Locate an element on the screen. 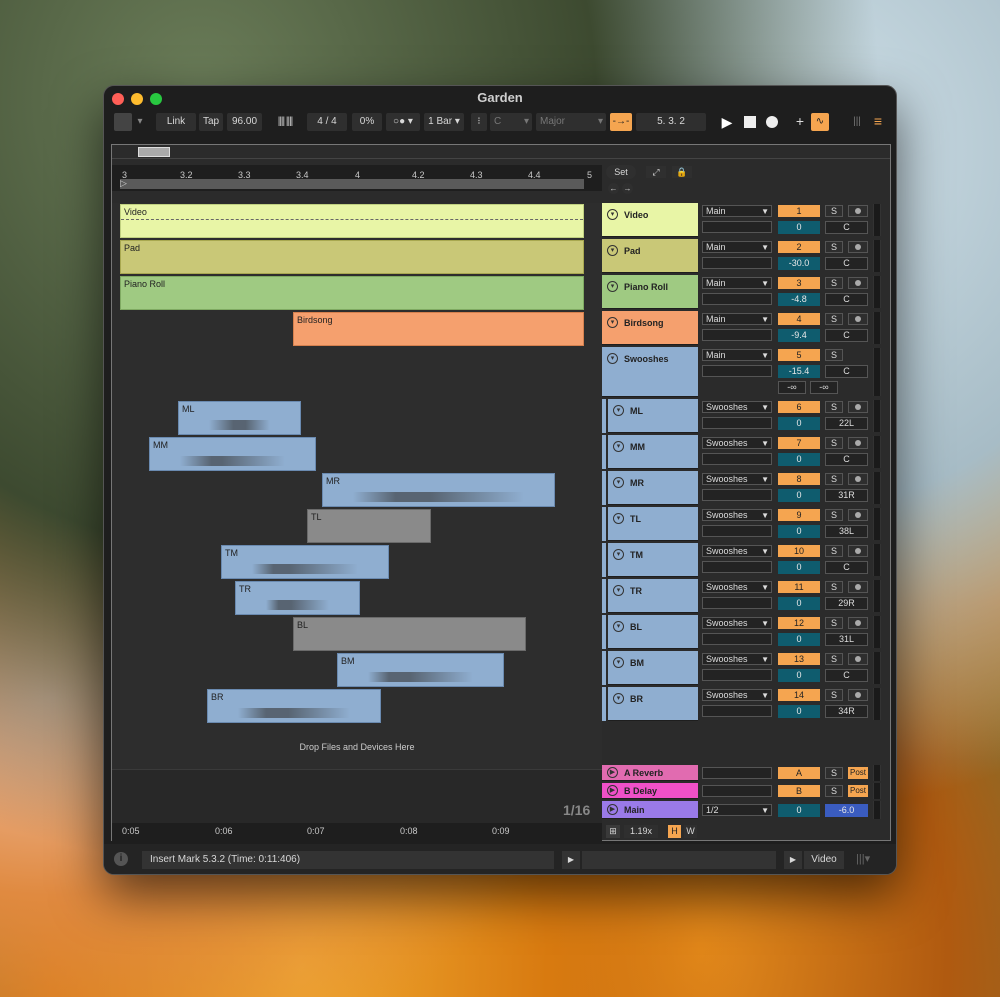 The height and width of the screenshot is (997, 1000). add-icon: + is located at coordinates (800, 122).